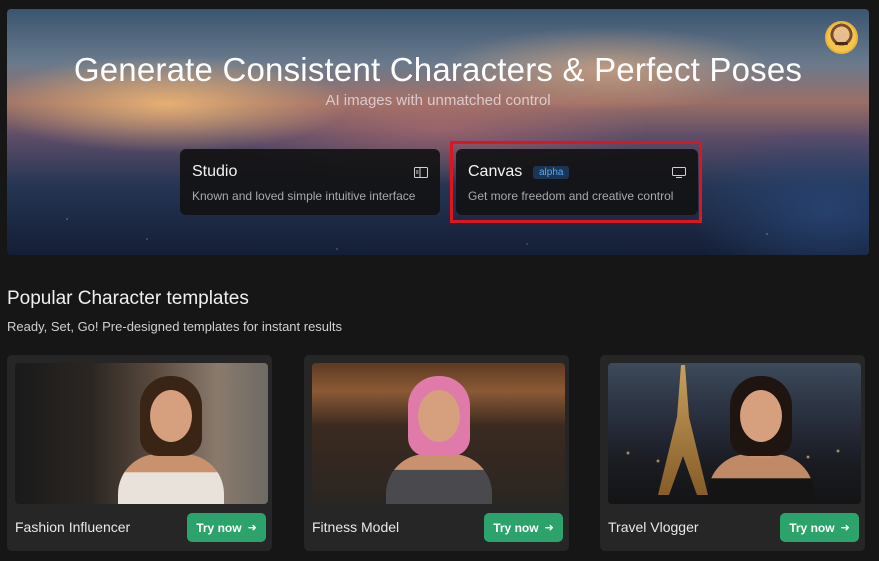 Image resolution: width=879 pixels, height=561 pixels. Describe the element at coordinates (551, 172) in the screenshot. I see `alpha-badge: alpha` at that location.